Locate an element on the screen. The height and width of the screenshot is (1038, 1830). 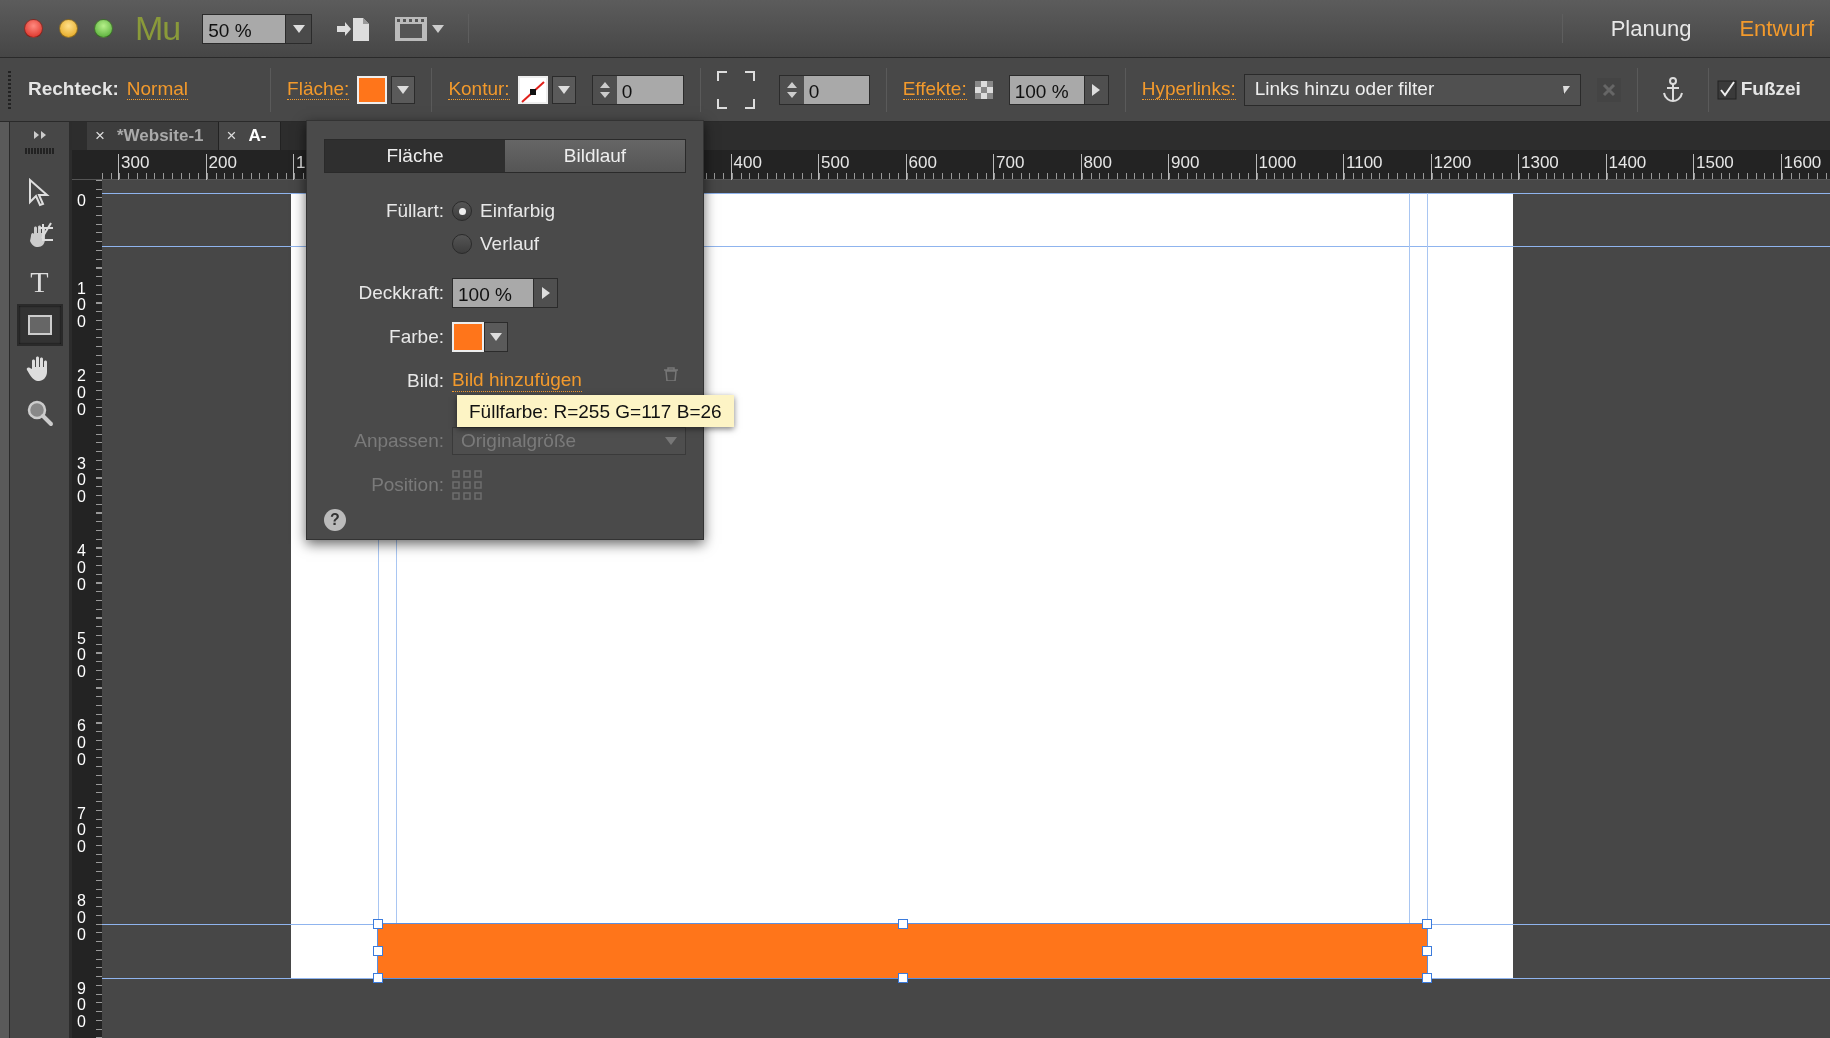
fill-link: Fläche: is located at coordinates (318, 89).